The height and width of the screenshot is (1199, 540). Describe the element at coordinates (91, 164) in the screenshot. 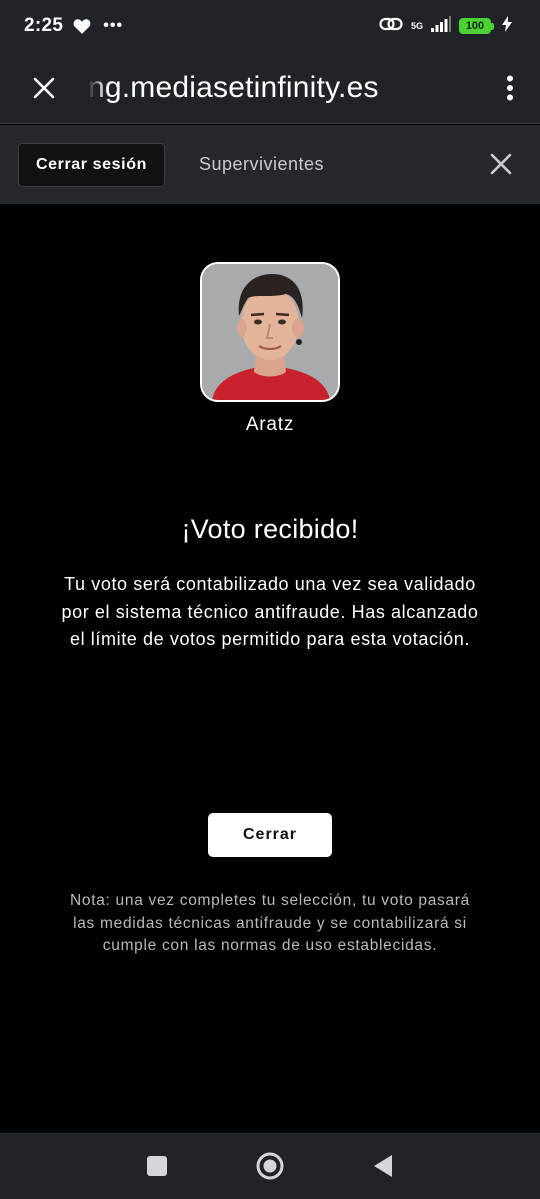

I see `logout-button: Cerrar sesión` at that location.